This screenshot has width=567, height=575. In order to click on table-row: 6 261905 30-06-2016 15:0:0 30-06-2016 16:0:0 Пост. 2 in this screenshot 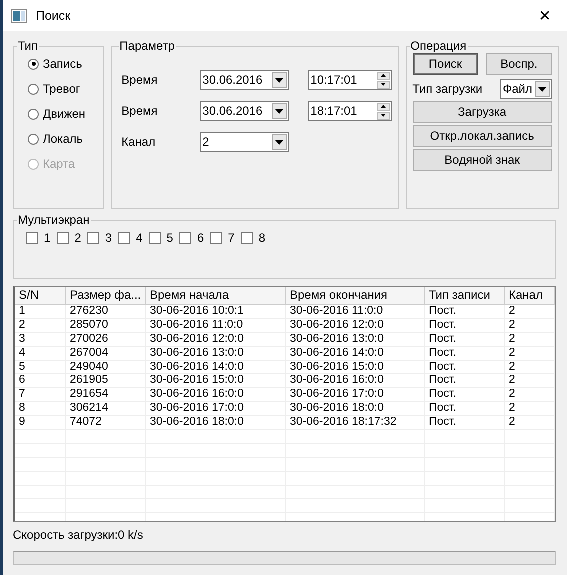, I will do `click(285, 381)`.